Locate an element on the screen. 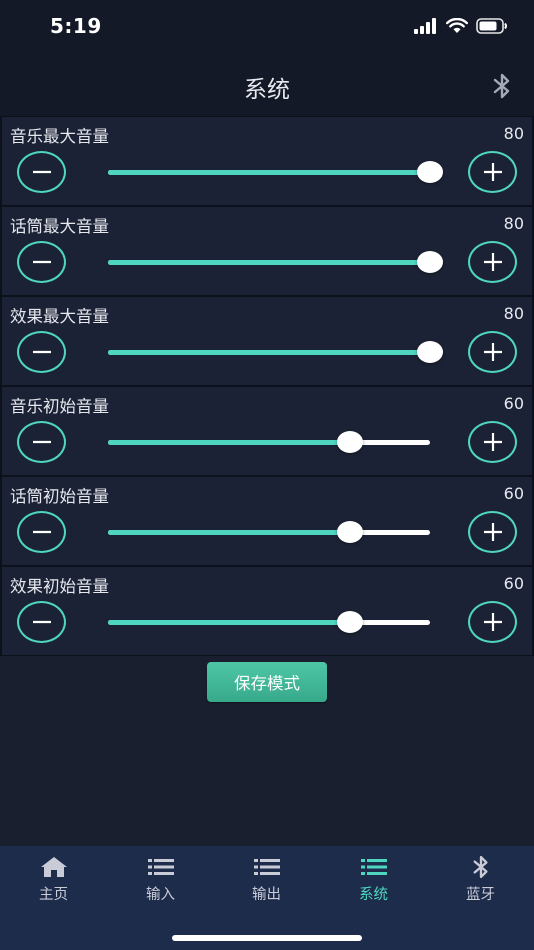 The image size is (534, 950). tab-label: 主页 is located at coordinates (53, 895).